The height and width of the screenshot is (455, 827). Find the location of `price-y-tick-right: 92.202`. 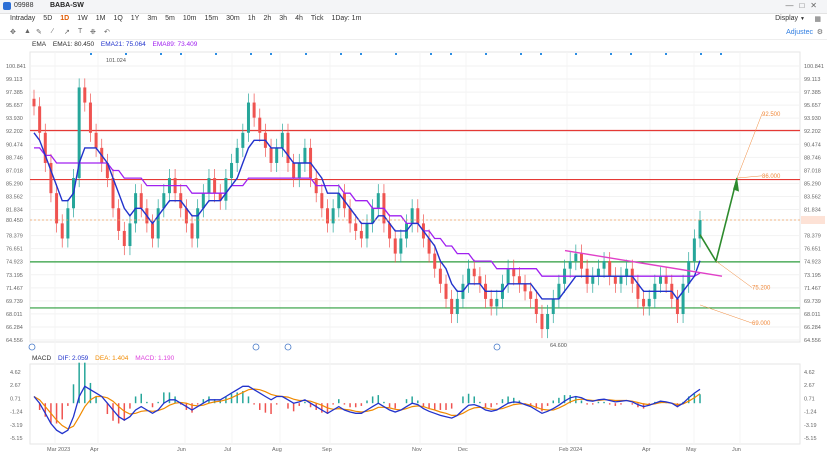

price-y-tick-right: 92.202 is located at coordinates (812, 132).